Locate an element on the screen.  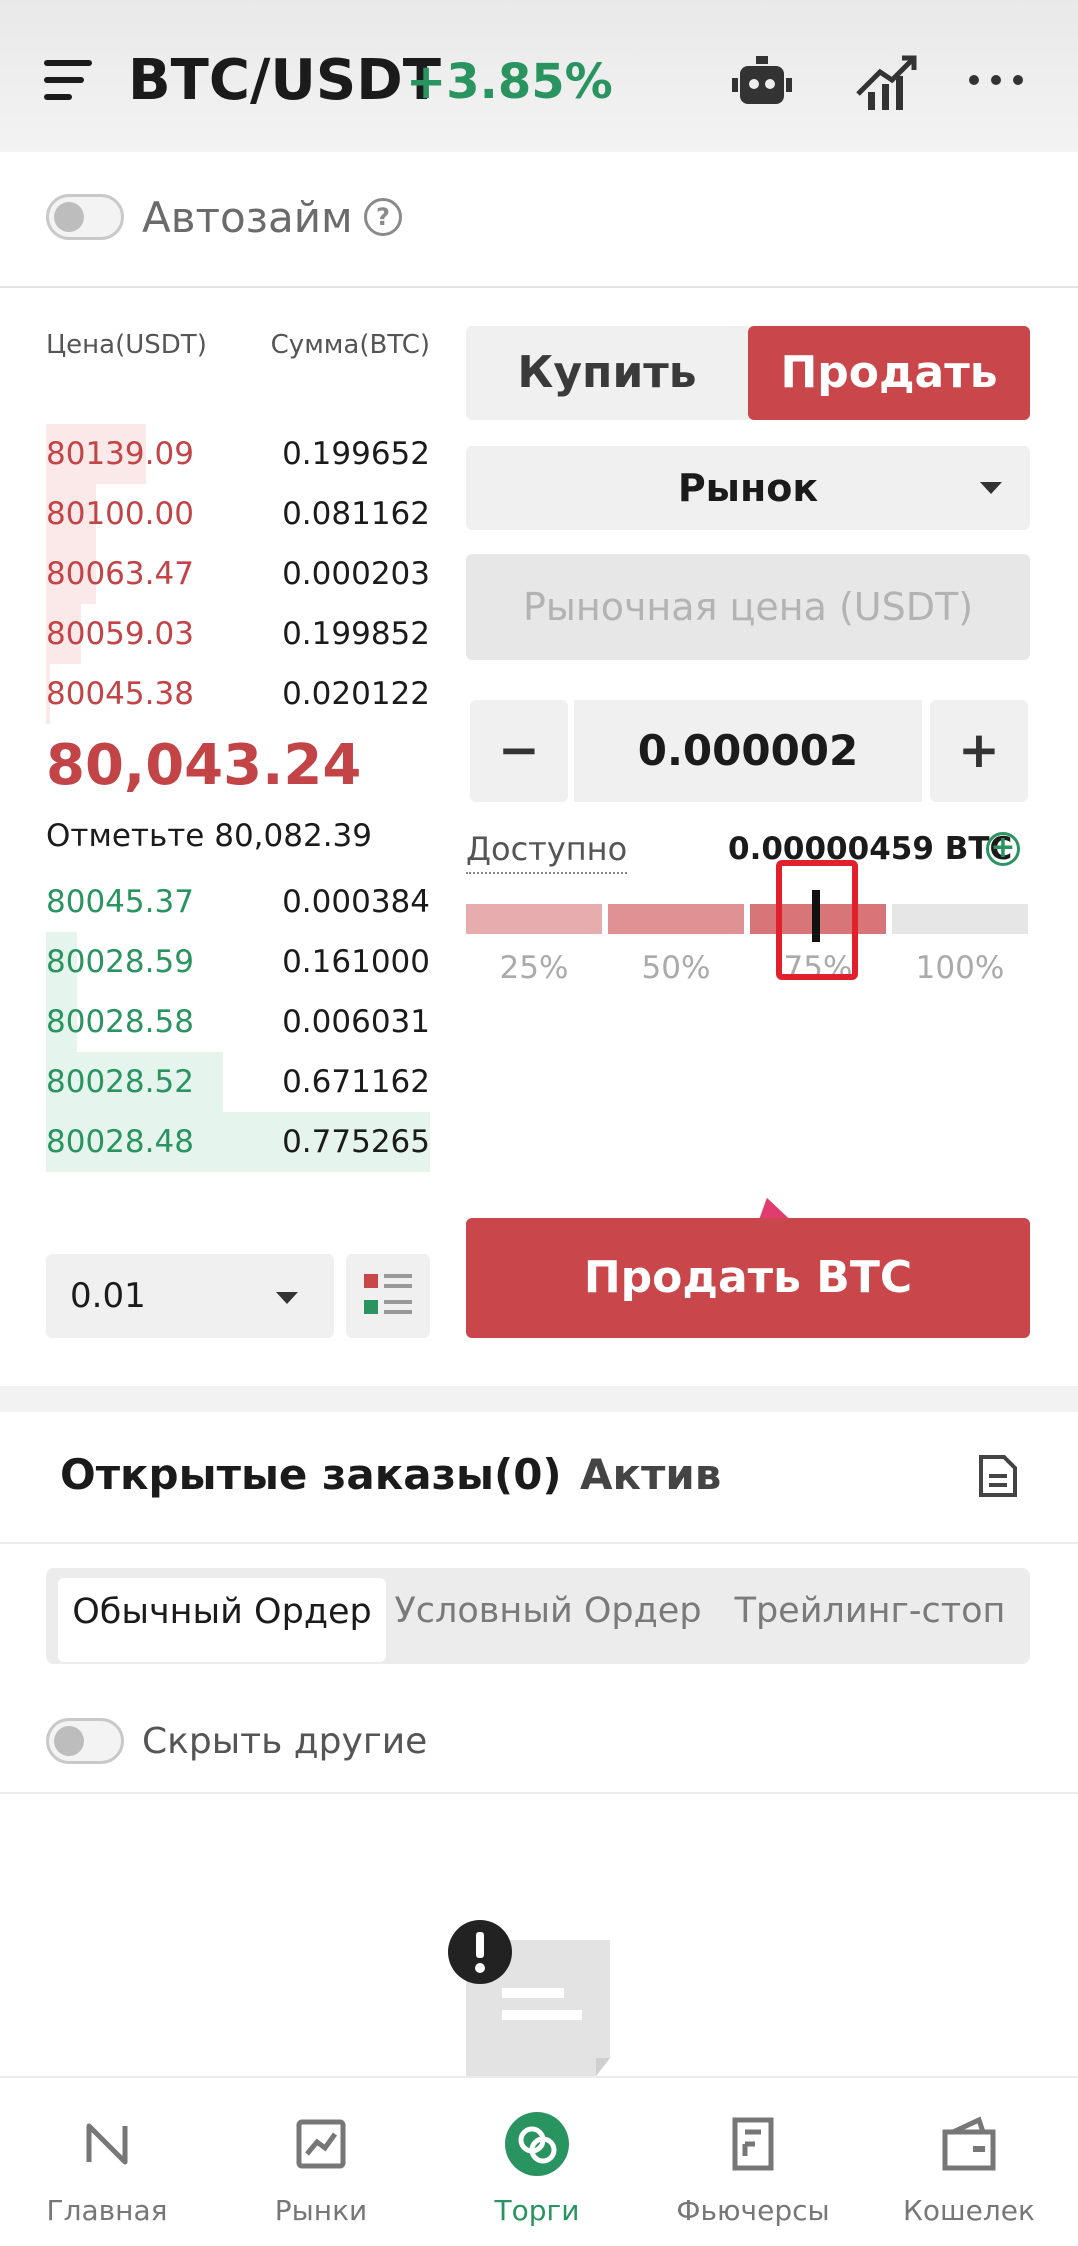
chart-icon is located at coordinates (886, 83).